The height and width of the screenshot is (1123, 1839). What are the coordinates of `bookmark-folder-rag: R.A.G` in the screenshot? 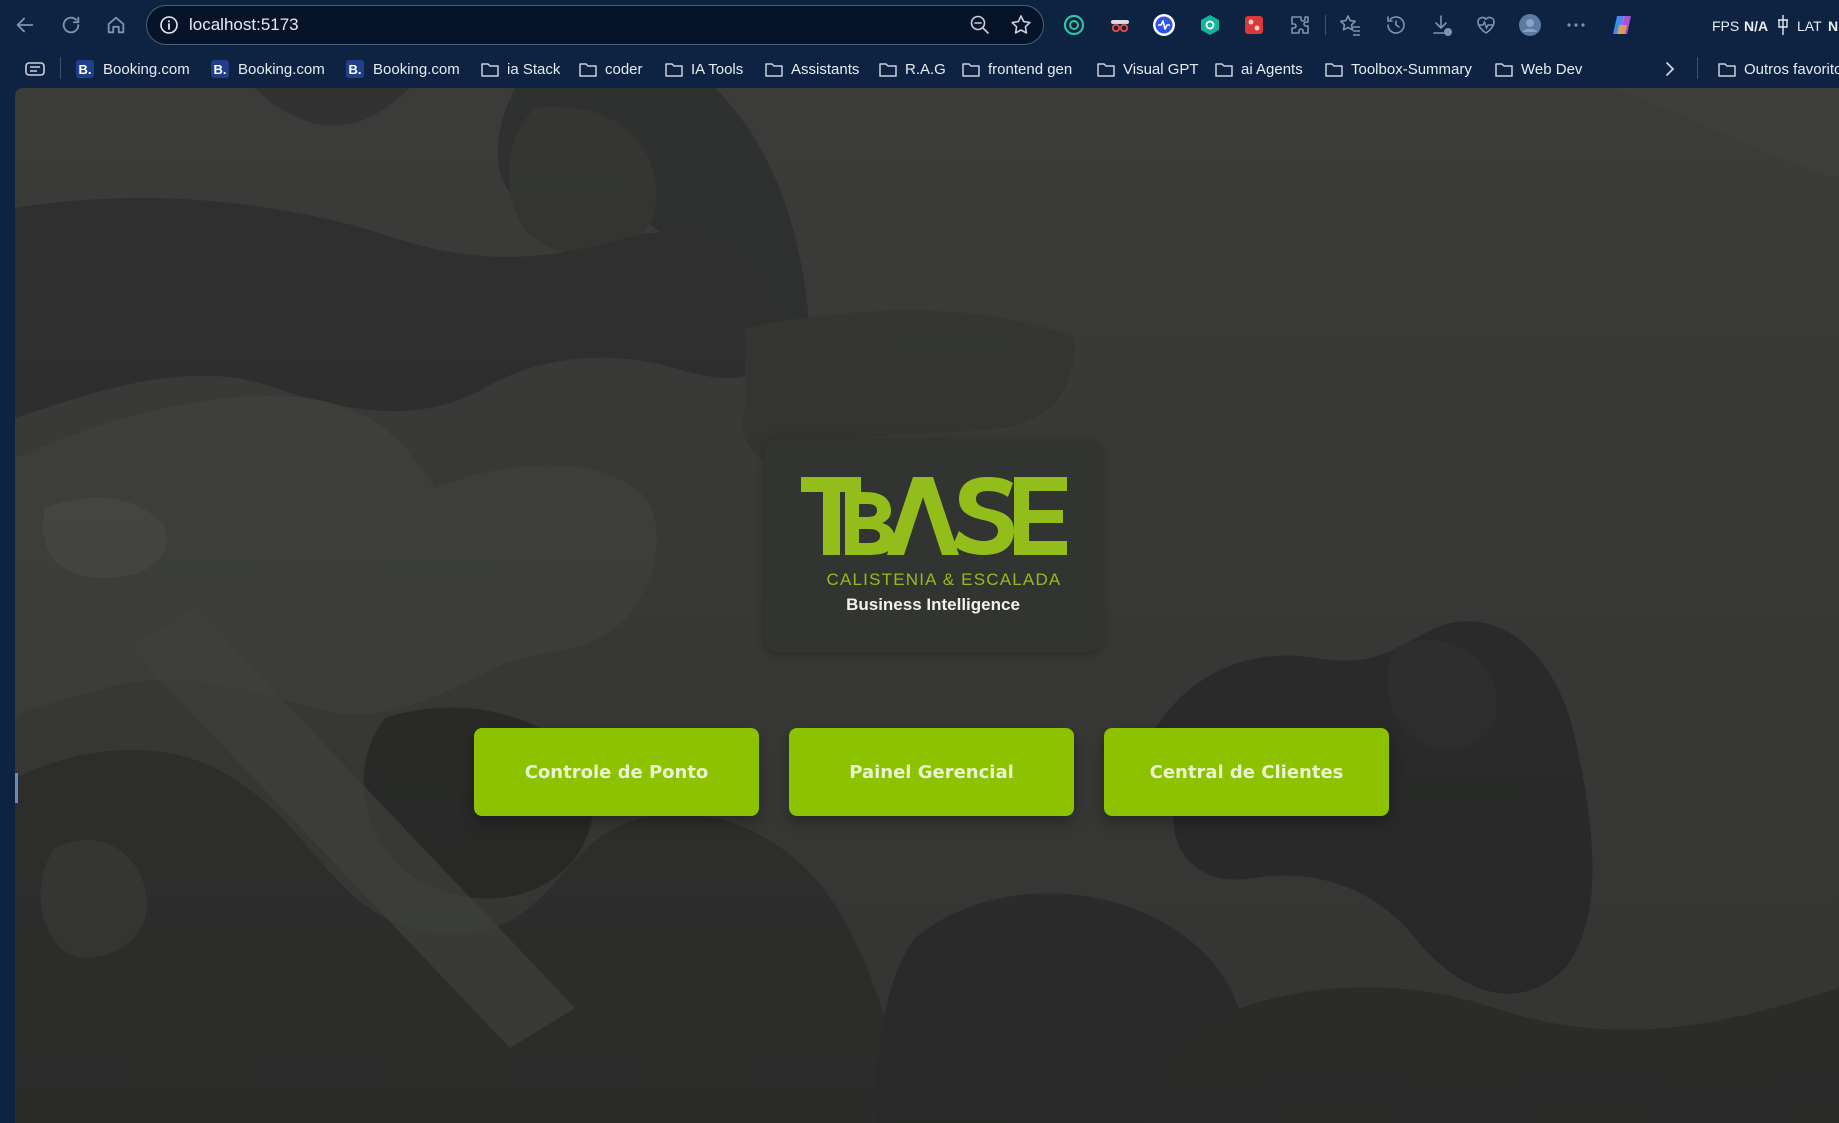 It's located at (912, 69).